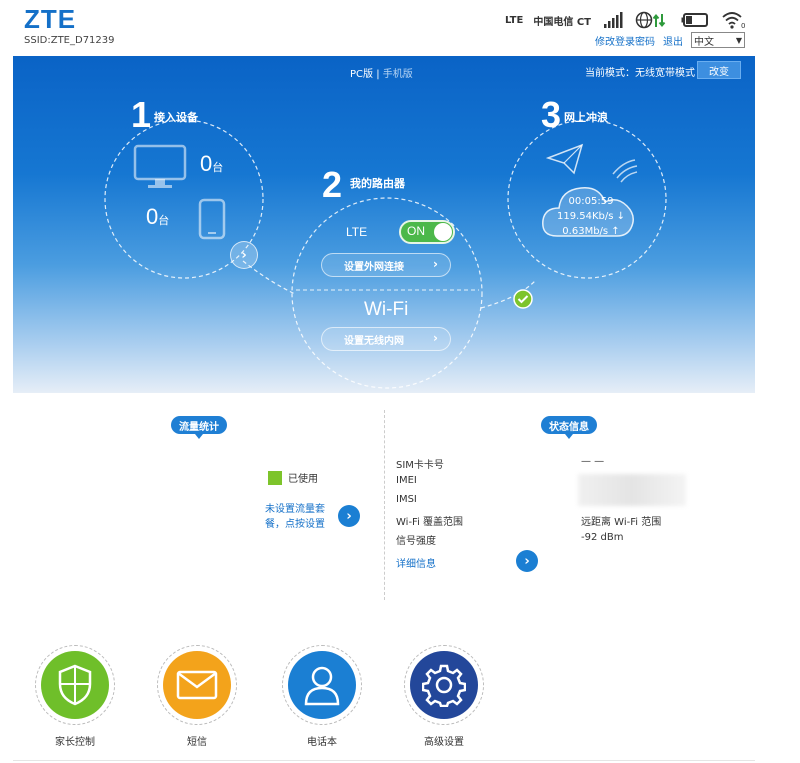  I want to click on sim-value: — —, so click(593, 461).